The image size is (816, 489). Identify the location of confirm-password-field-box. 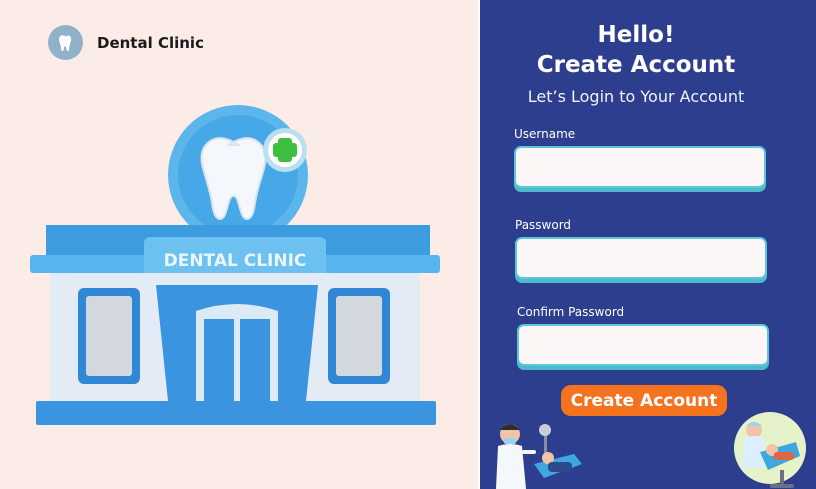
(643, 345).